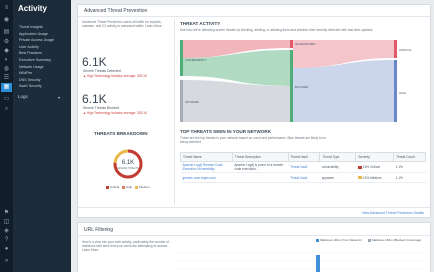 This screenshot has width=434, height=272. I want to click on nav-item-private-access-usage: Private Access Usage, so click(36, 40).